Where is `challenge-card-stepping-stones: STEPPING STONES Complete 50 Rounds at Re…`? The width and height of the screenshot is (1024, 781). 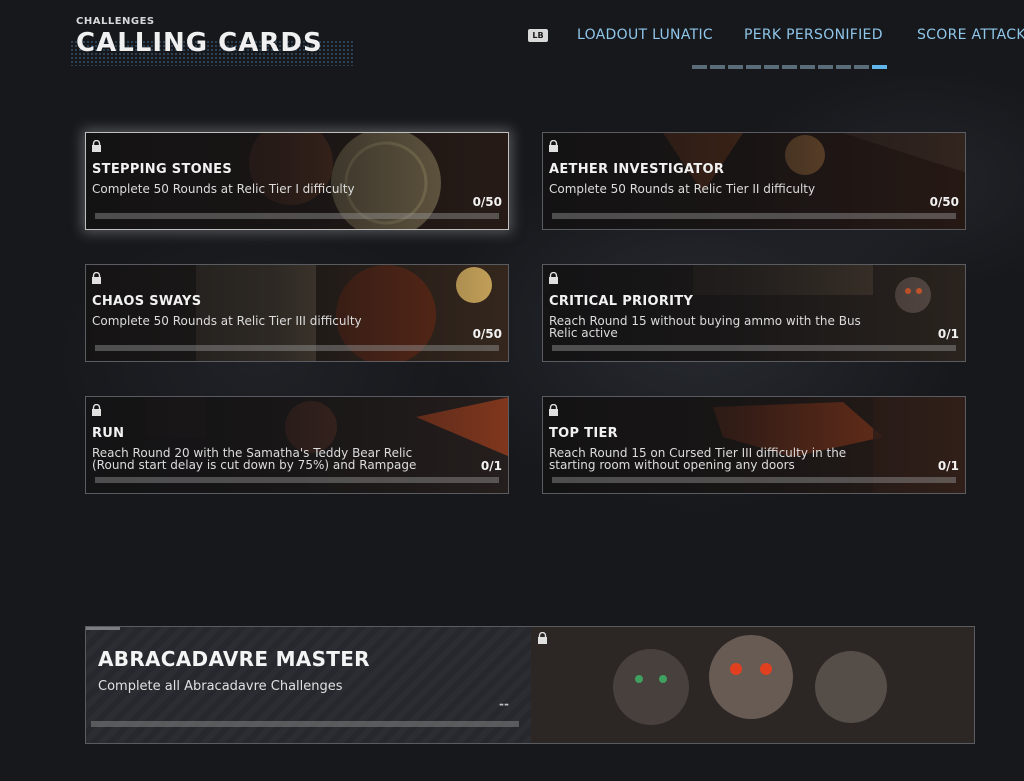
challenge-card-stepping-stones: STEPPING STONES Complete 50 Rounds at Re… is located at coordinates (297, 181).